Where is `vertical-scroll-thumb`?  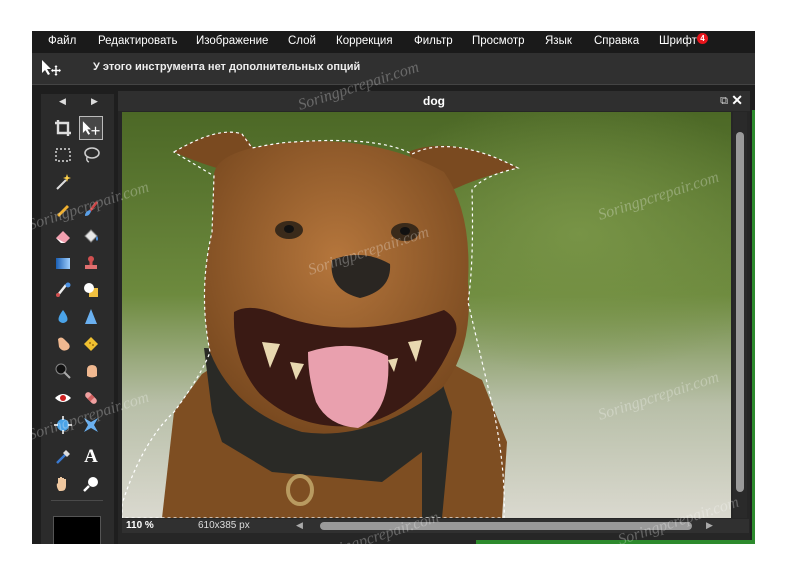
vertical-scroll-thumb is located at coordinates (740, 312).